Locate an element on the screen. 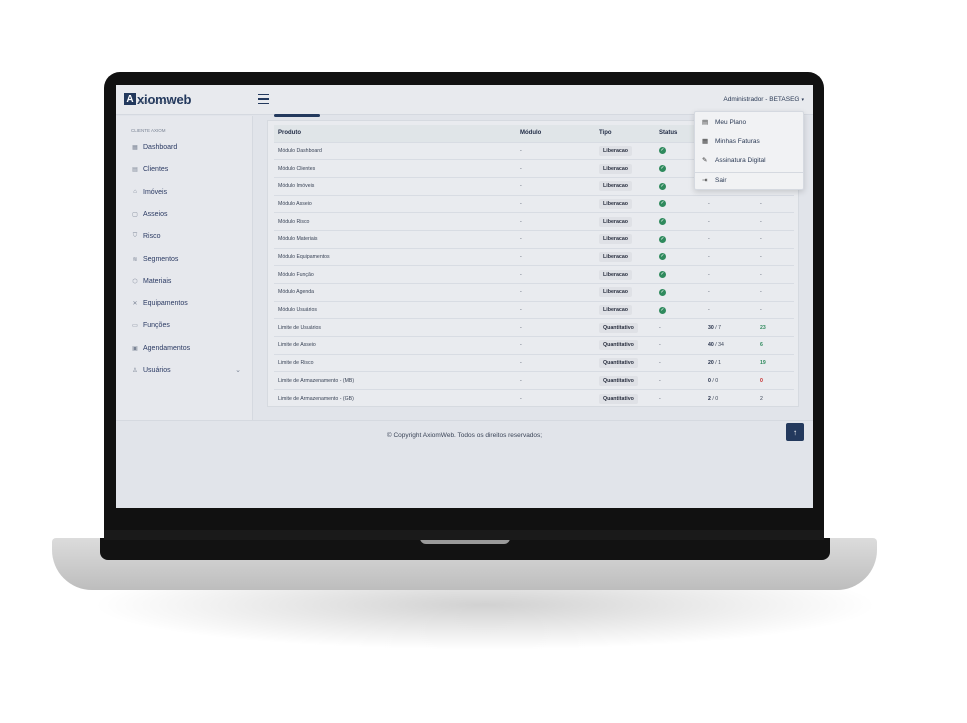 The image size is (967, 723). cell-produto: Módulo Equipamentos is located at coordinates (395, 256).